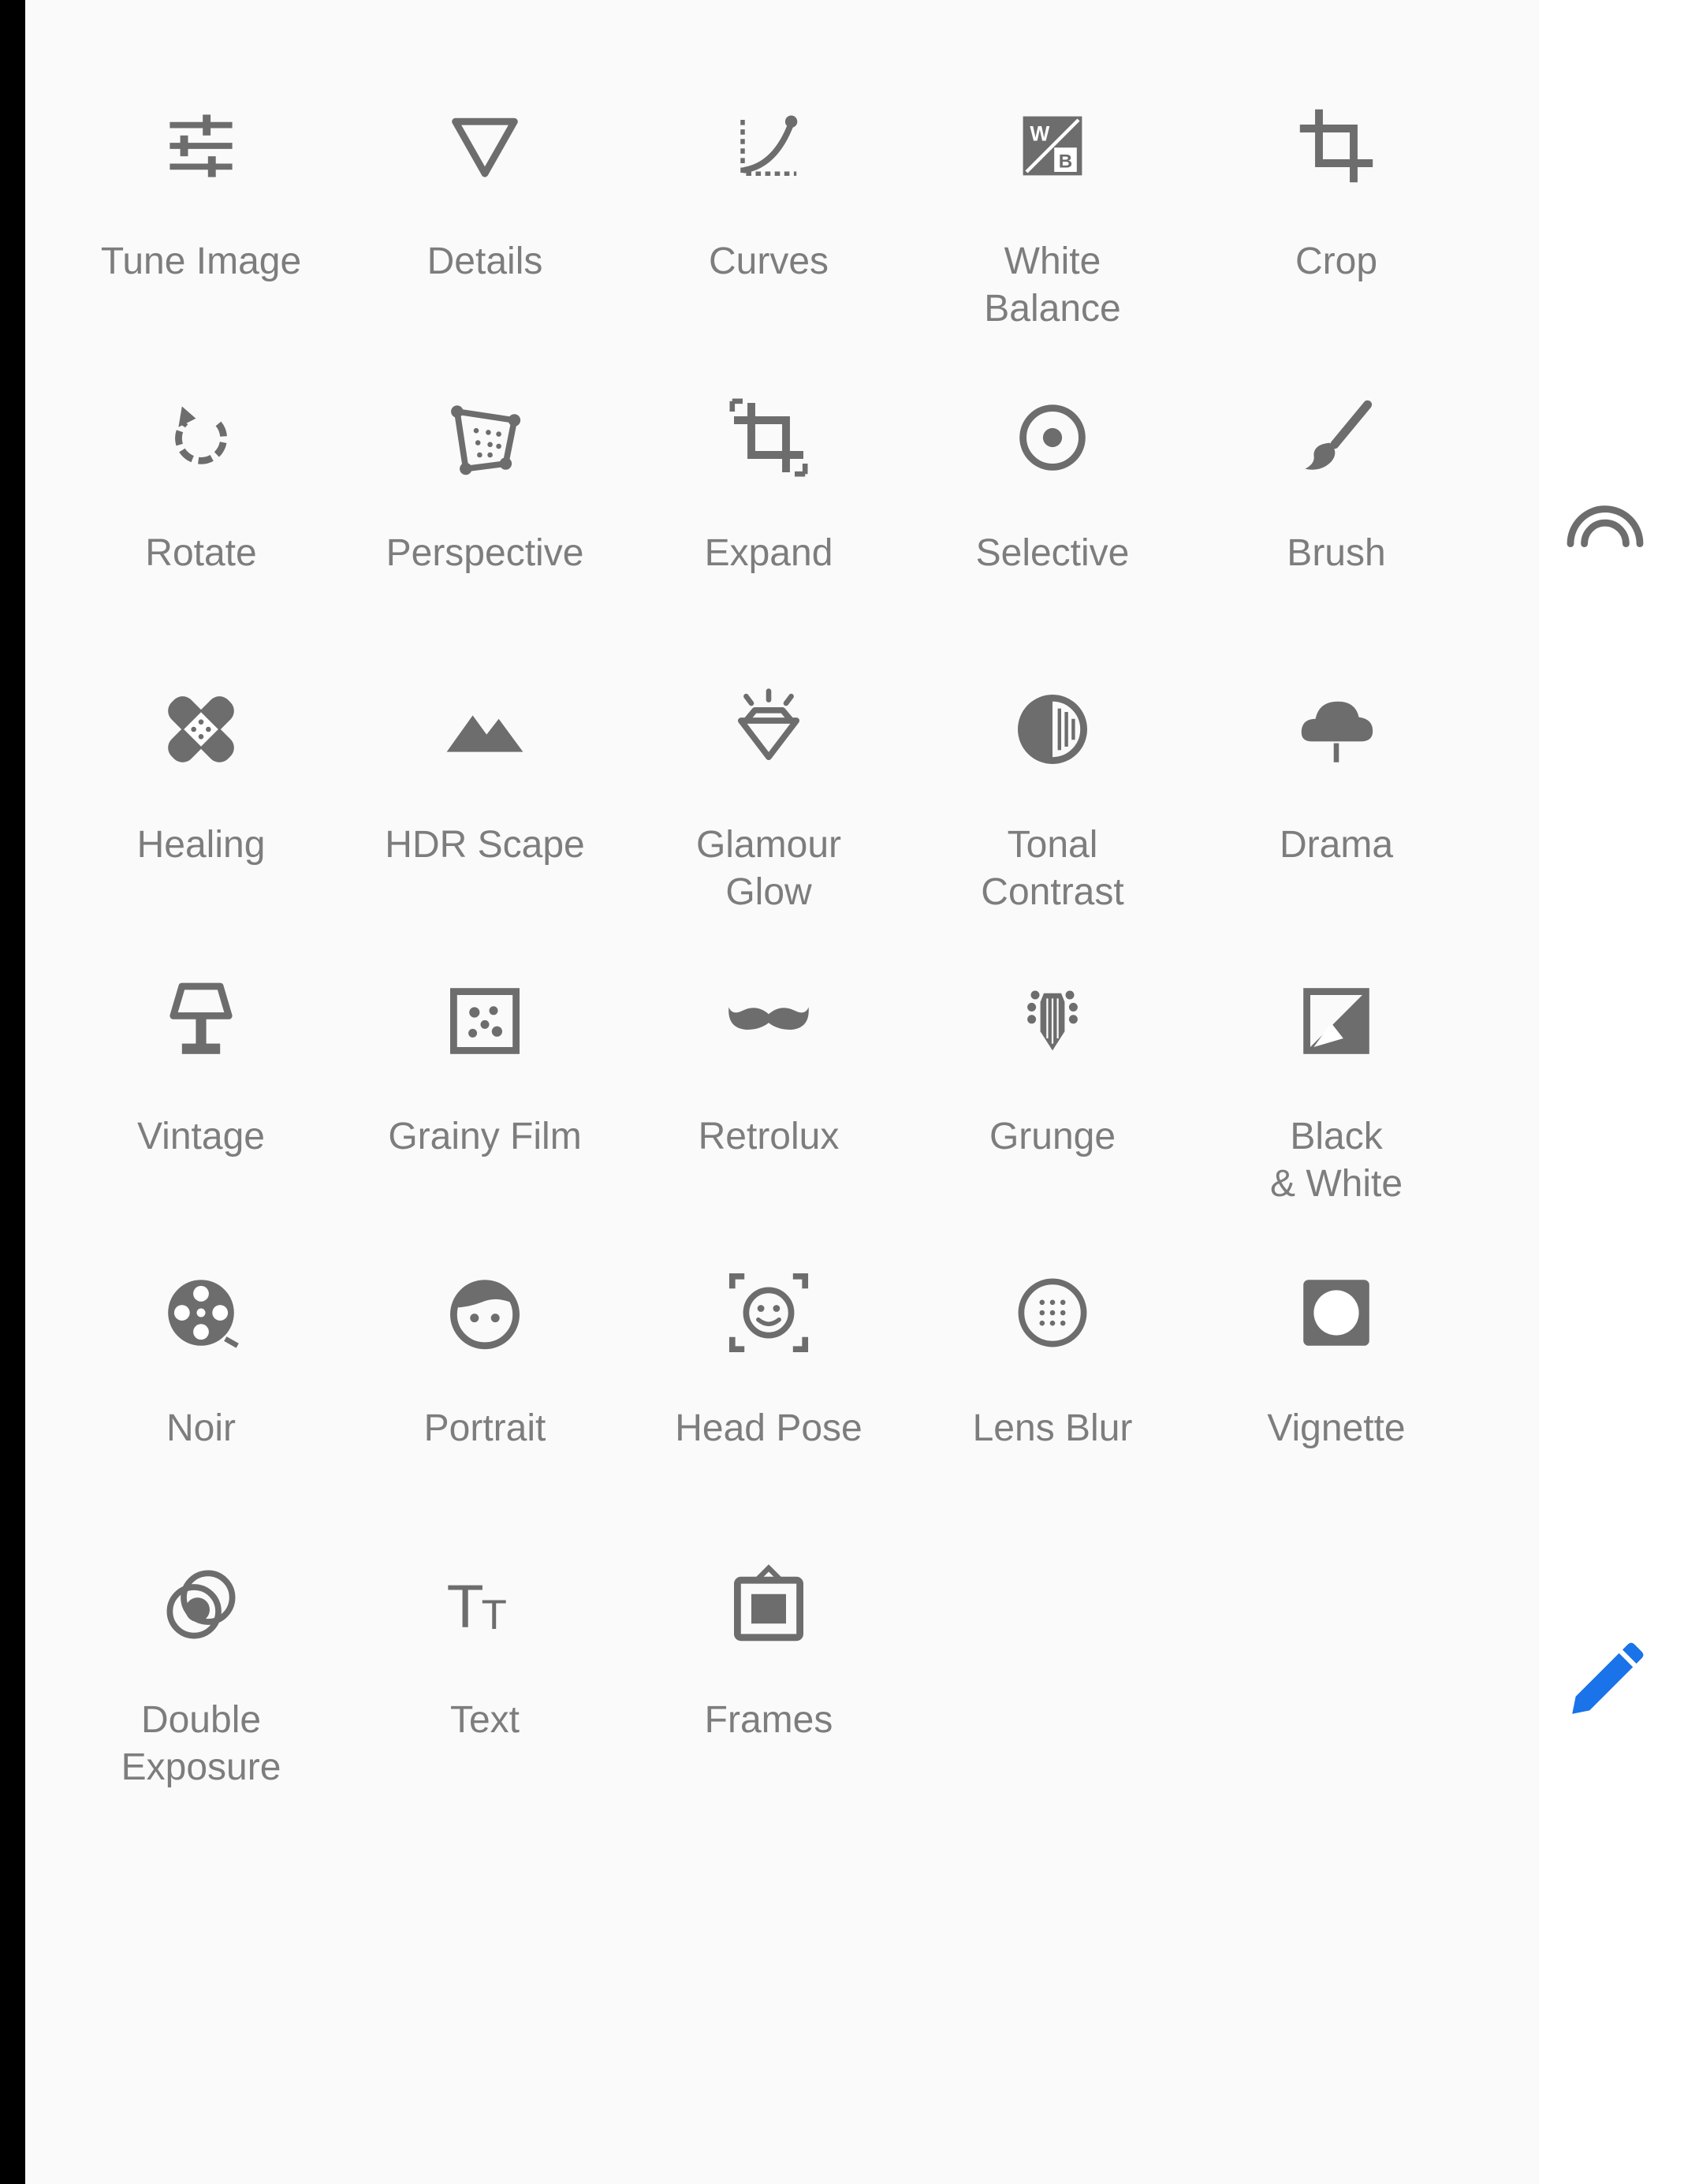 This screenshot has width=1684, height=2184. I want to click on half-circle-icon, so click(1052, 729).